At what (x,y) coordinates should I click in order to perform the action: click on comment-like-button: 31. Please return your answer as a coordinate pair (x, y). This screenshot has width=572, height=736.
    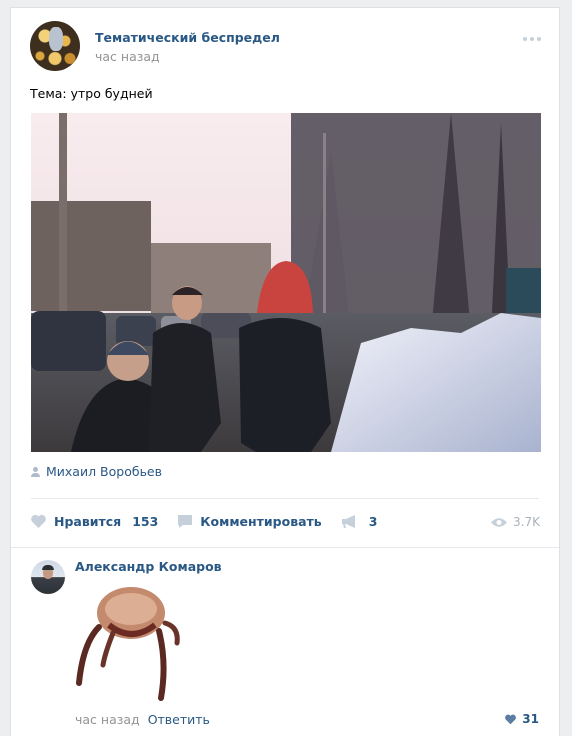
    Looking at the image, I should click on (521, 719).